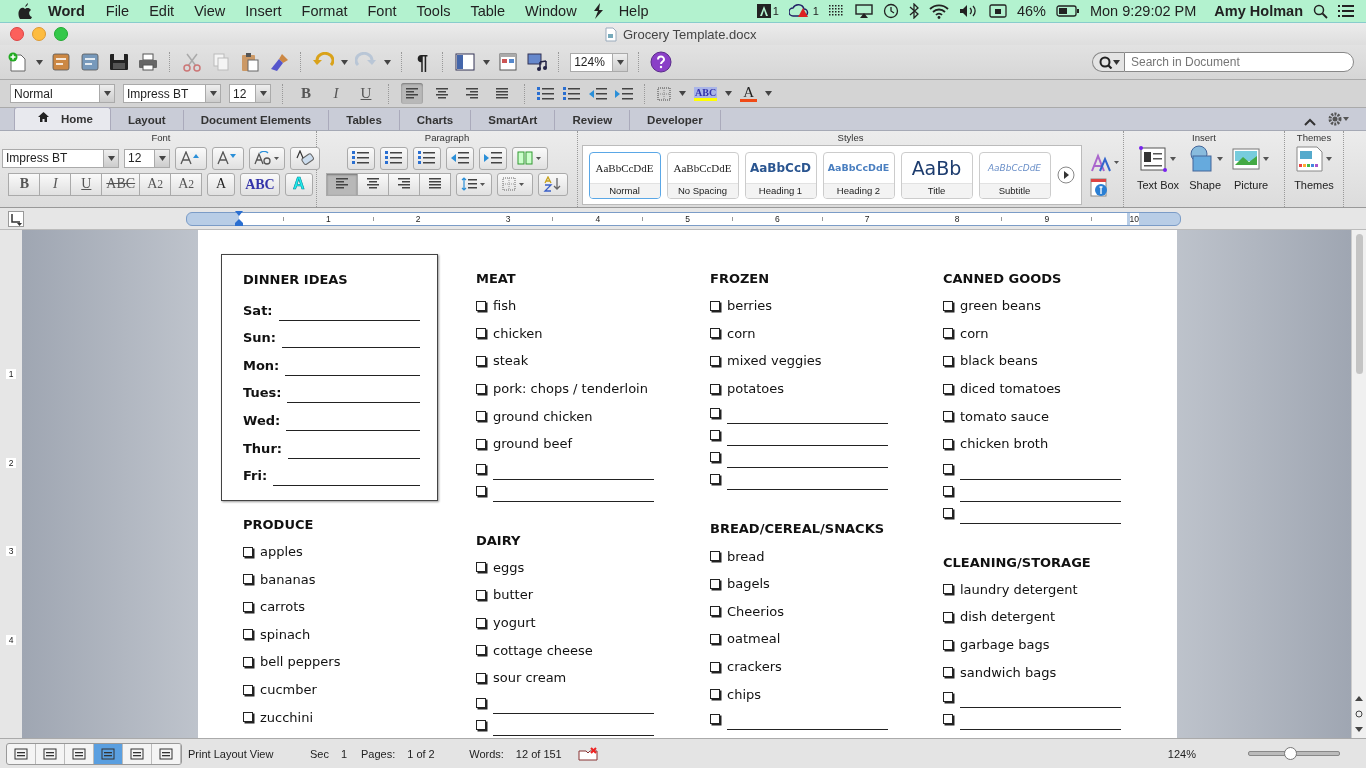 The height and width of the screenshot is (768, 1366). What do you see at coordinates (1359, 714) in the screenshot?
I see `browse-icon` at bounding box center [1359, 714].